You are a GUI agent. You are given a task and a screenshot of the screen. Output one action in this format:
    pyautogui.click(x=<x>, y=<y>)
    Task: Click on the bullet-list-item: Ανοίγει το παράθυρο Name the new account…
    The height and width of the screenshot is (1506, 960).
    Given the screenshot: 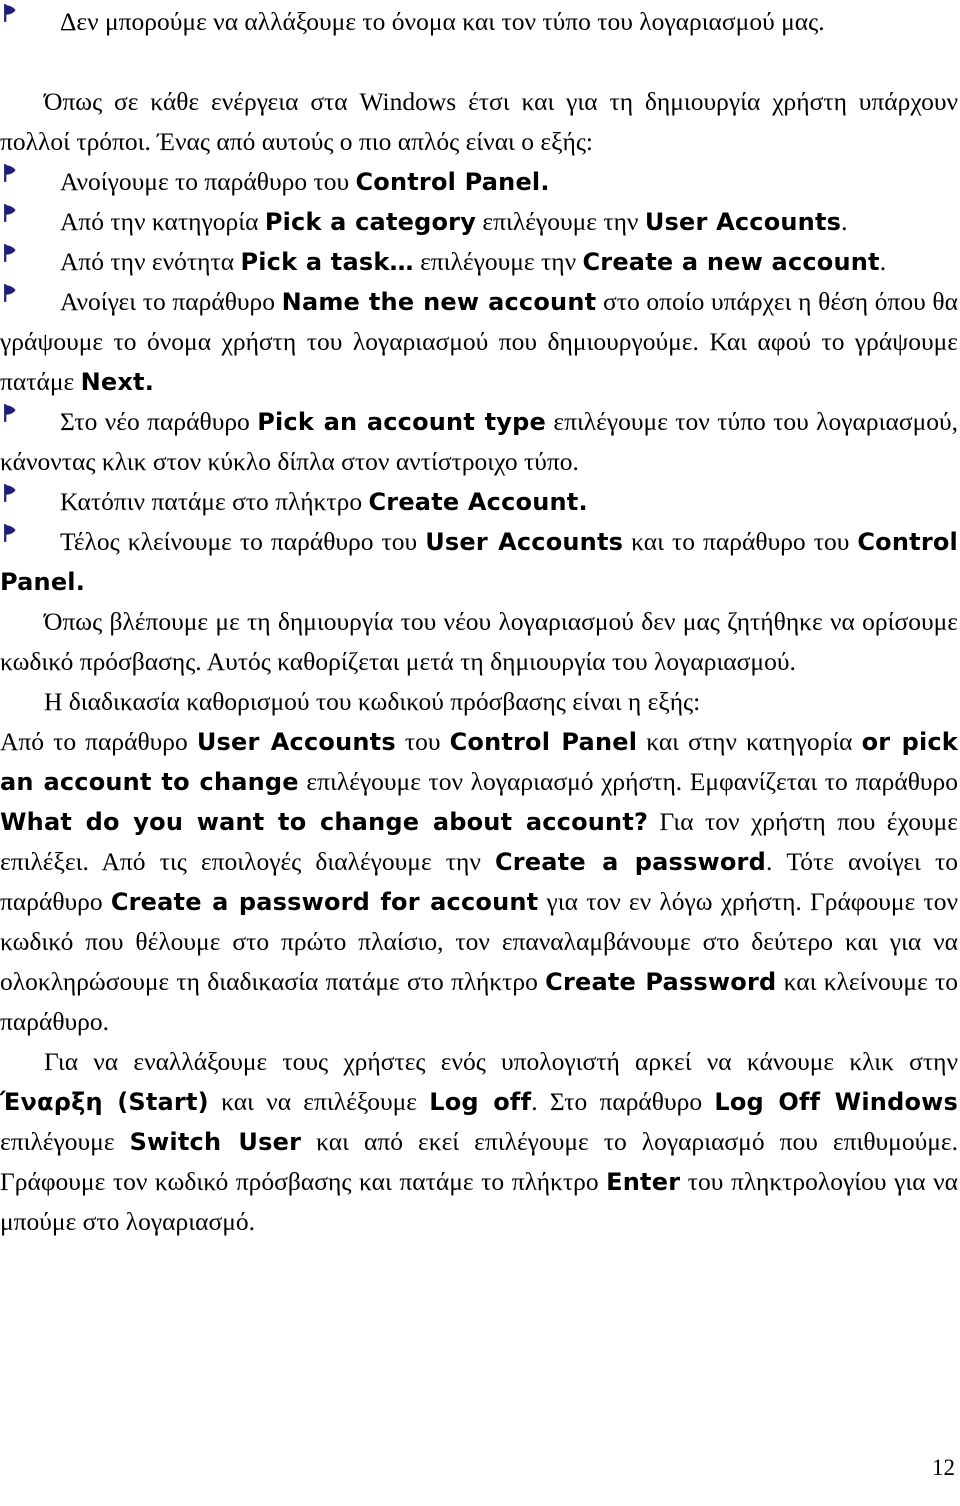 What is the action you would take?
    pyautogui.click(x=479, y=342)
    